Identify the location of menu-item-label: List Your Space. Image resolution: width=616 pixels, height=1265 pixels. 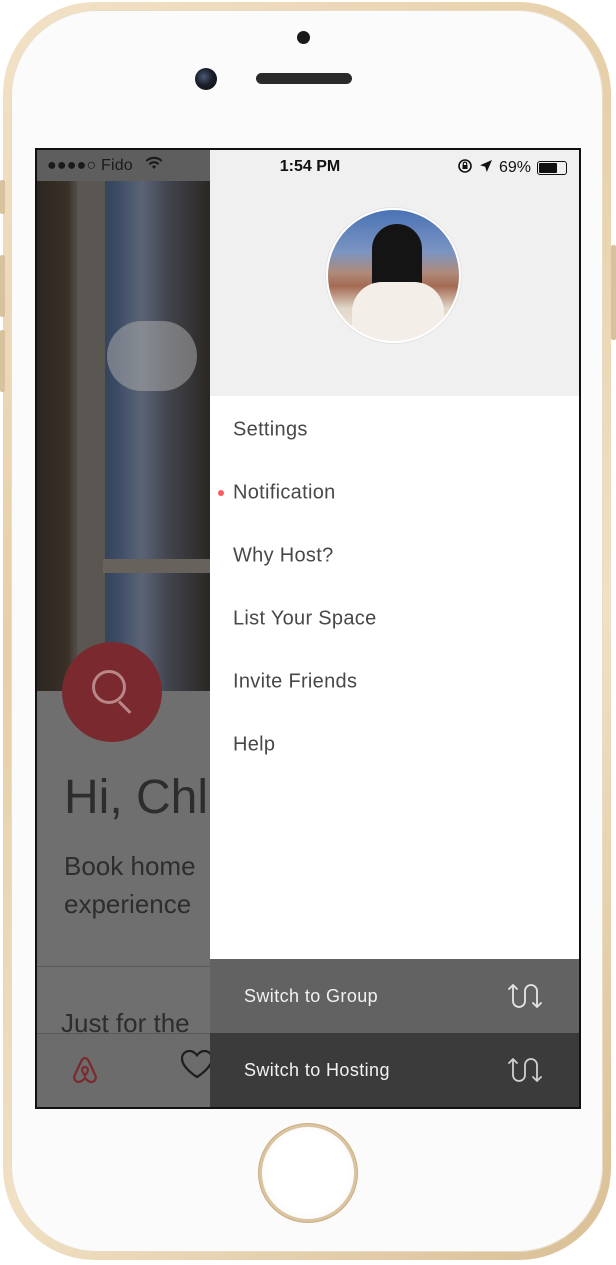
(305, 618).